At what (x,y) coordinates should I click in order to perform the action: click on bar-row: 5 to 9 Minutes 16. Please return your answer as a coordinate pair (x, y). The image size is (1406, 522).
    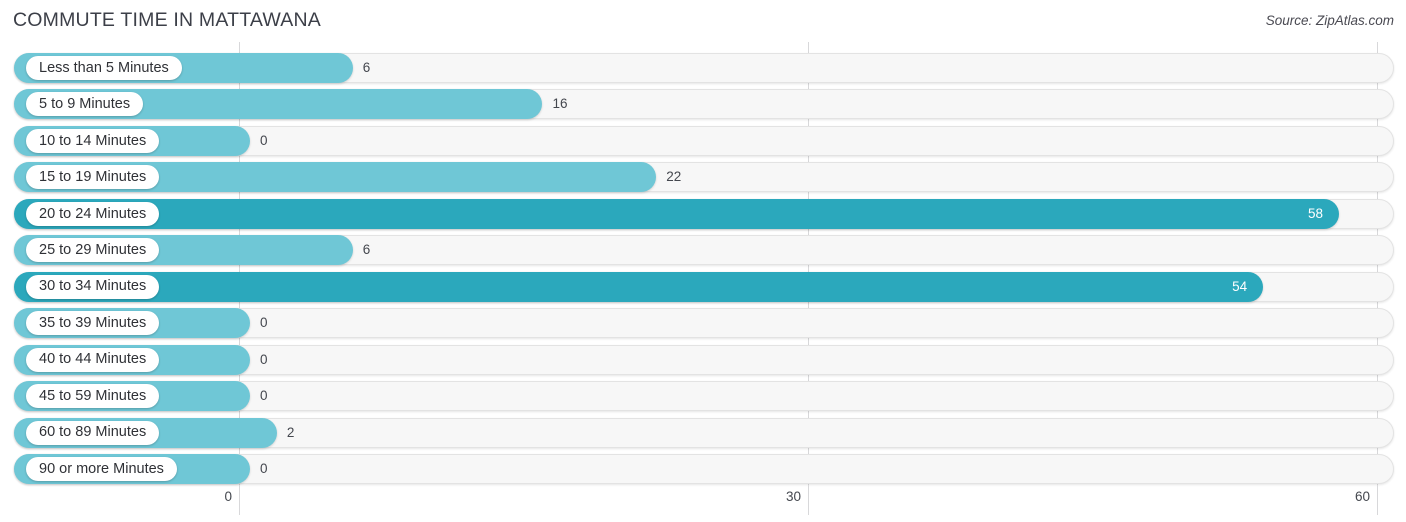
    Looking at the image, I should click on (703, 104).